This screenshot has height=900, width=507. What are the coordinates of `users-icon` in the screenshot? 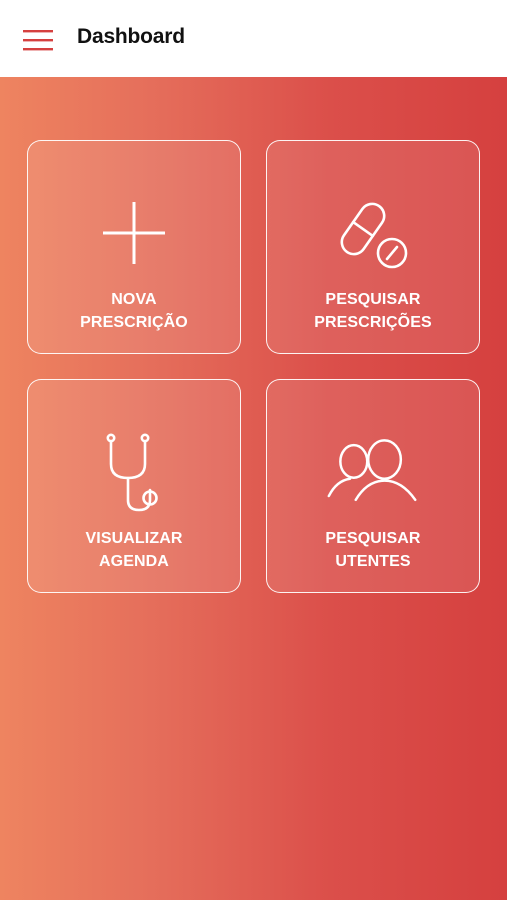 It's located at (373, 472).